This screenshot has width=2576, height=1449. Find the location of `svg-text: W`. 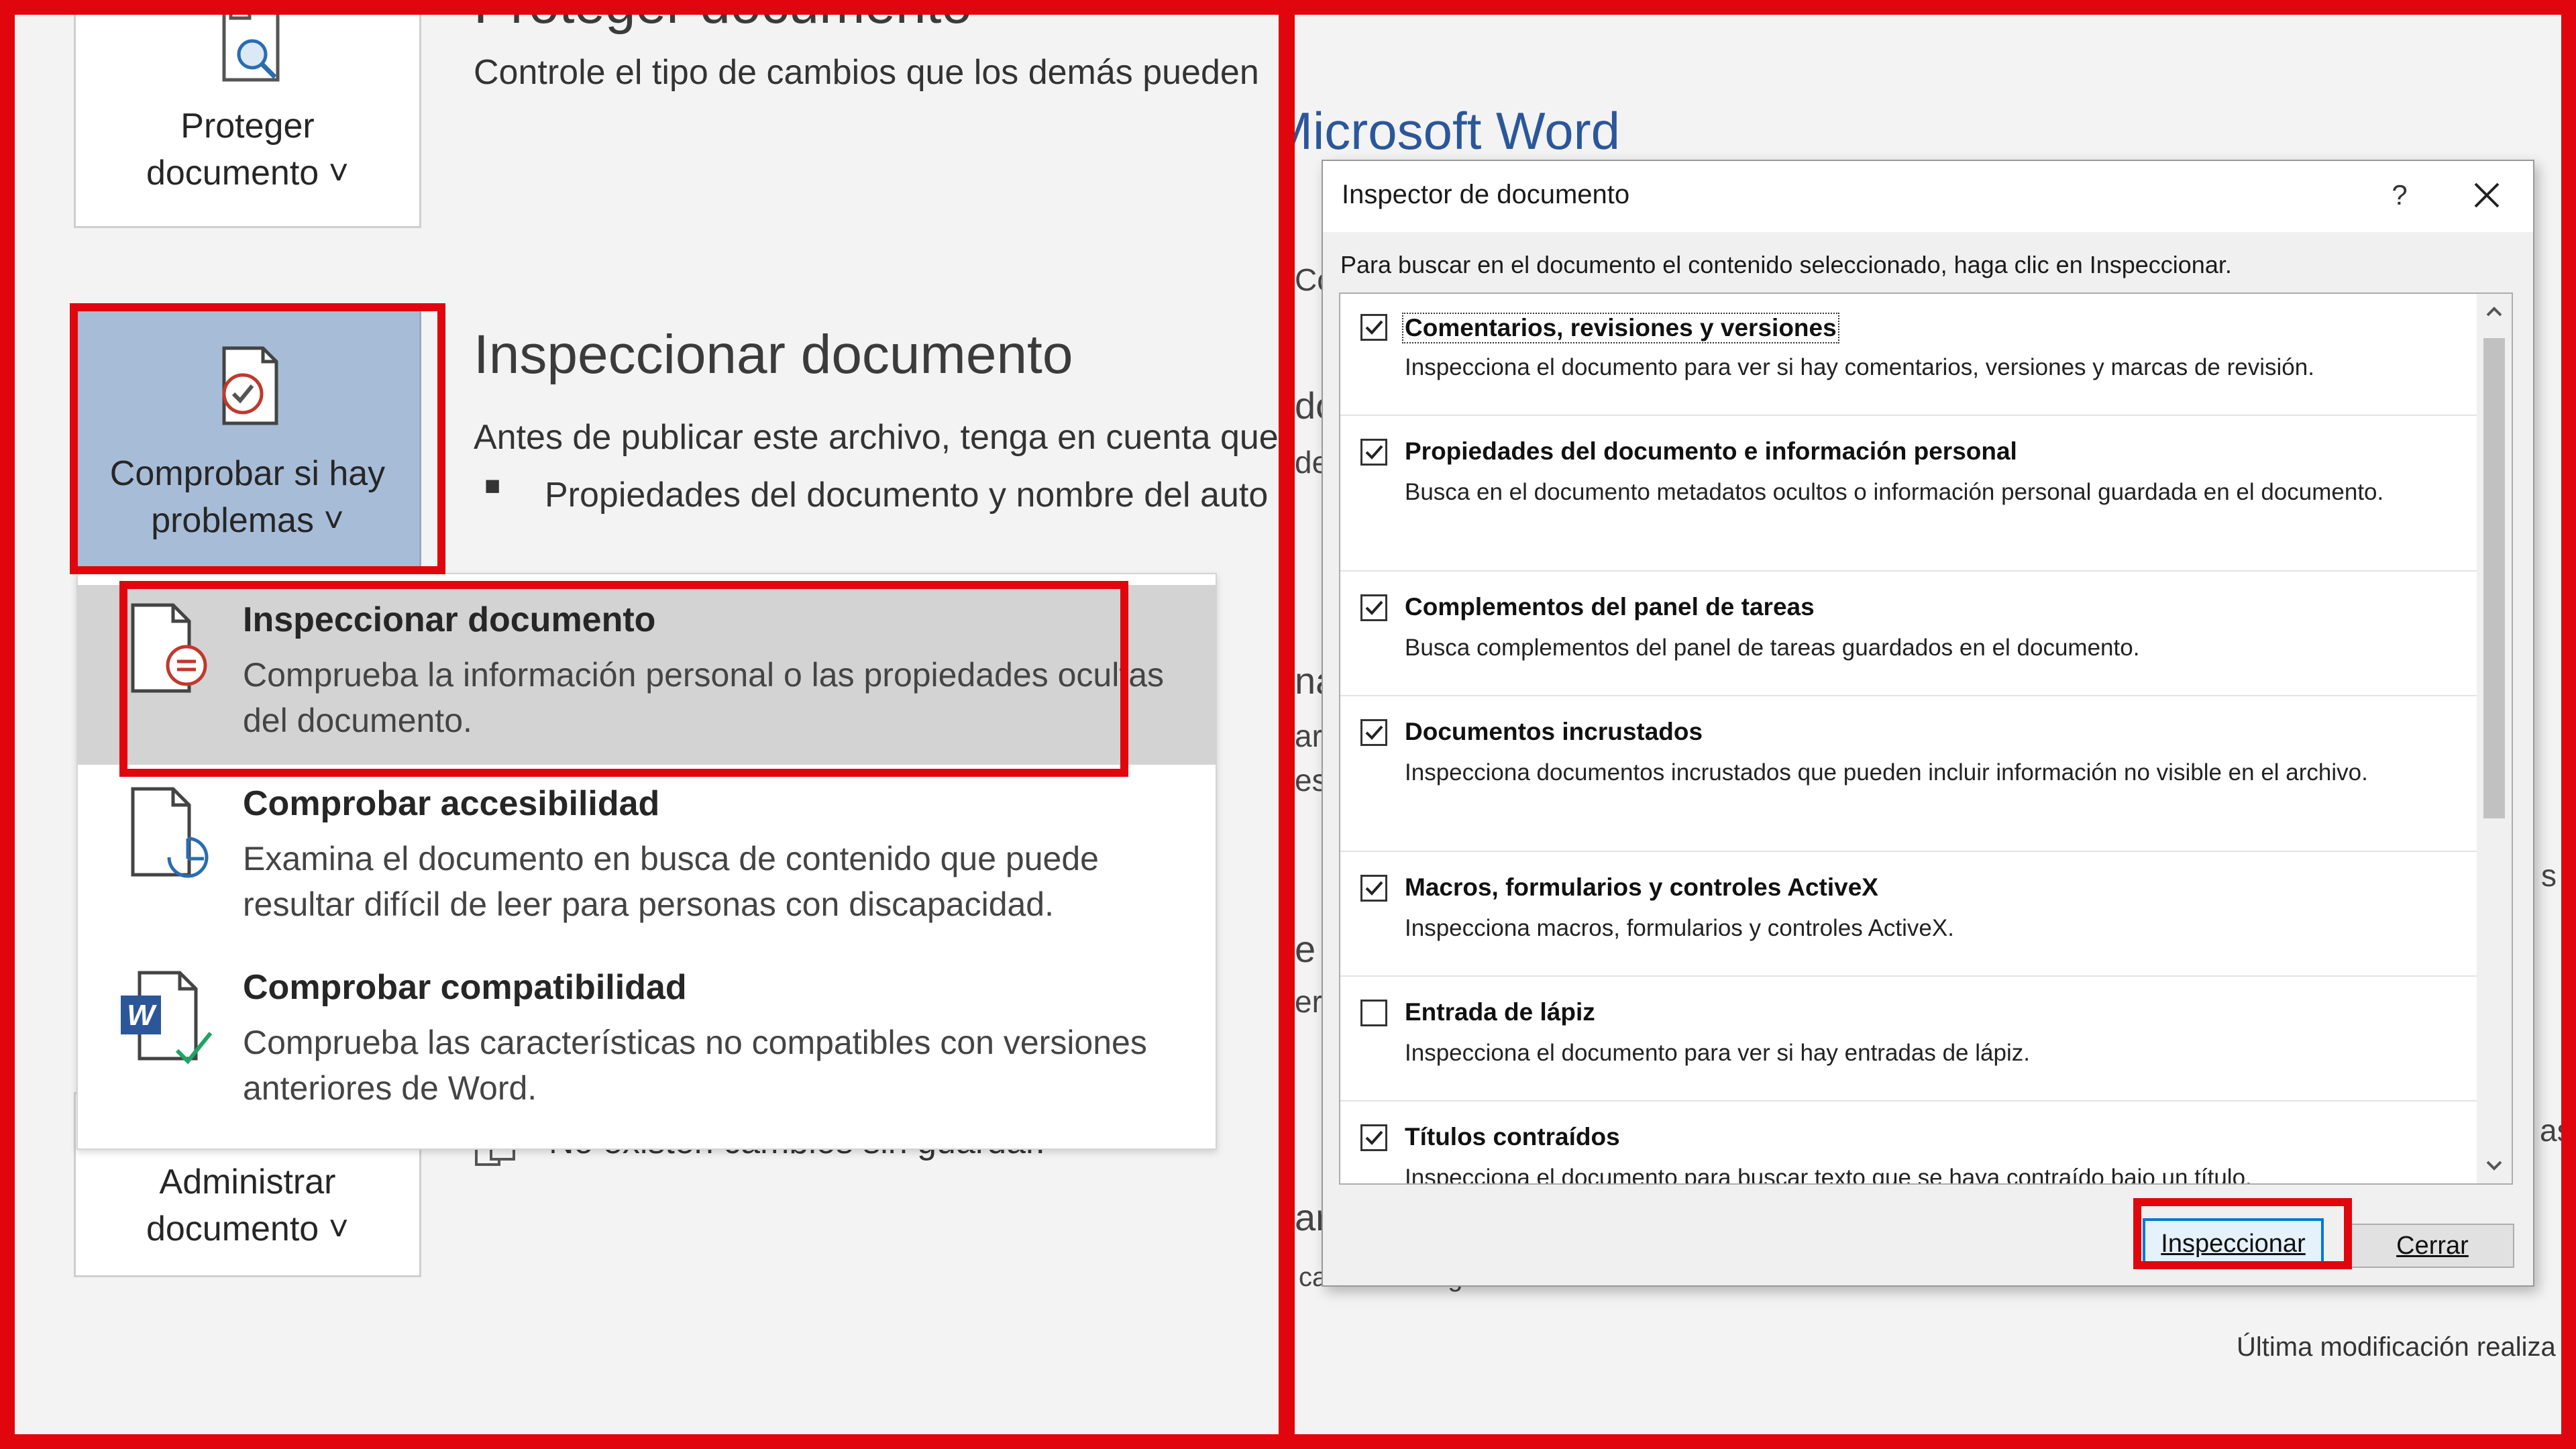

svg-text: W is located at coordinates (142, 1015).